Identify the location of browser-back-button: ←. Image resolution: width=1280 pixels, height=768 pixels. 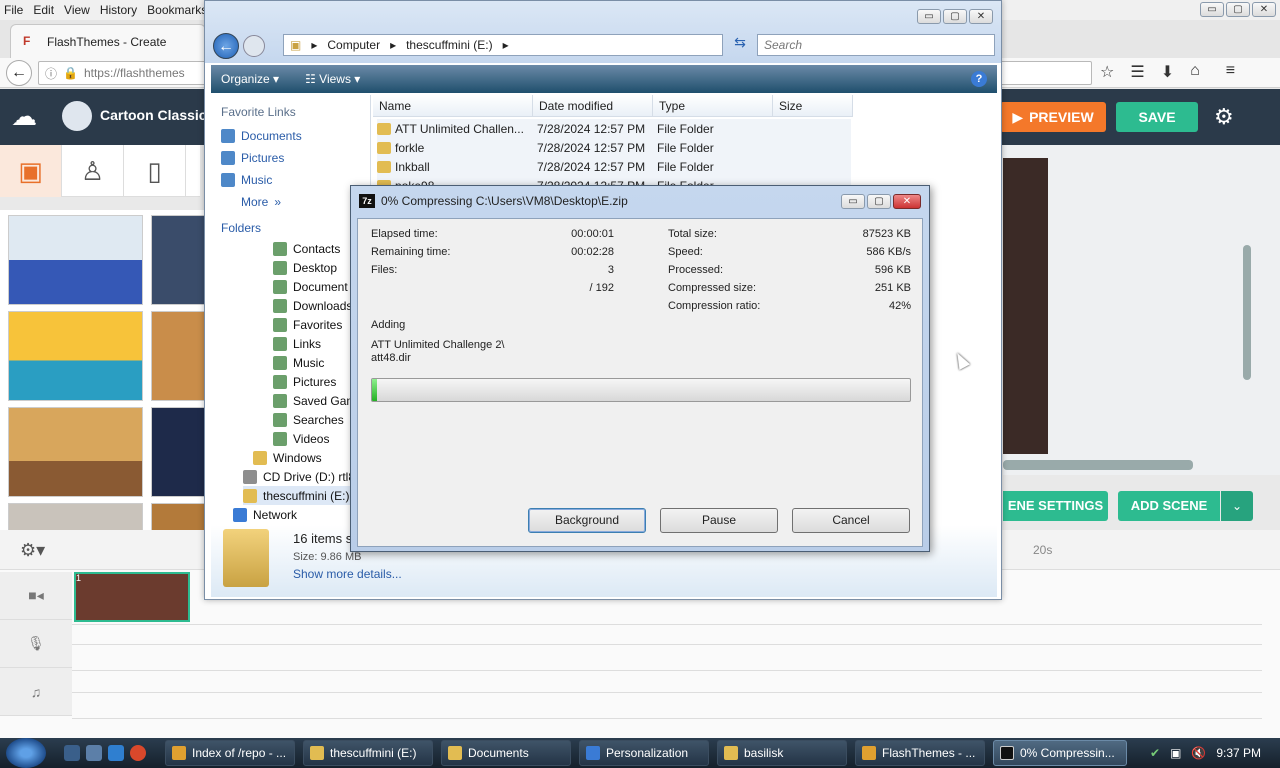
(19, 73).